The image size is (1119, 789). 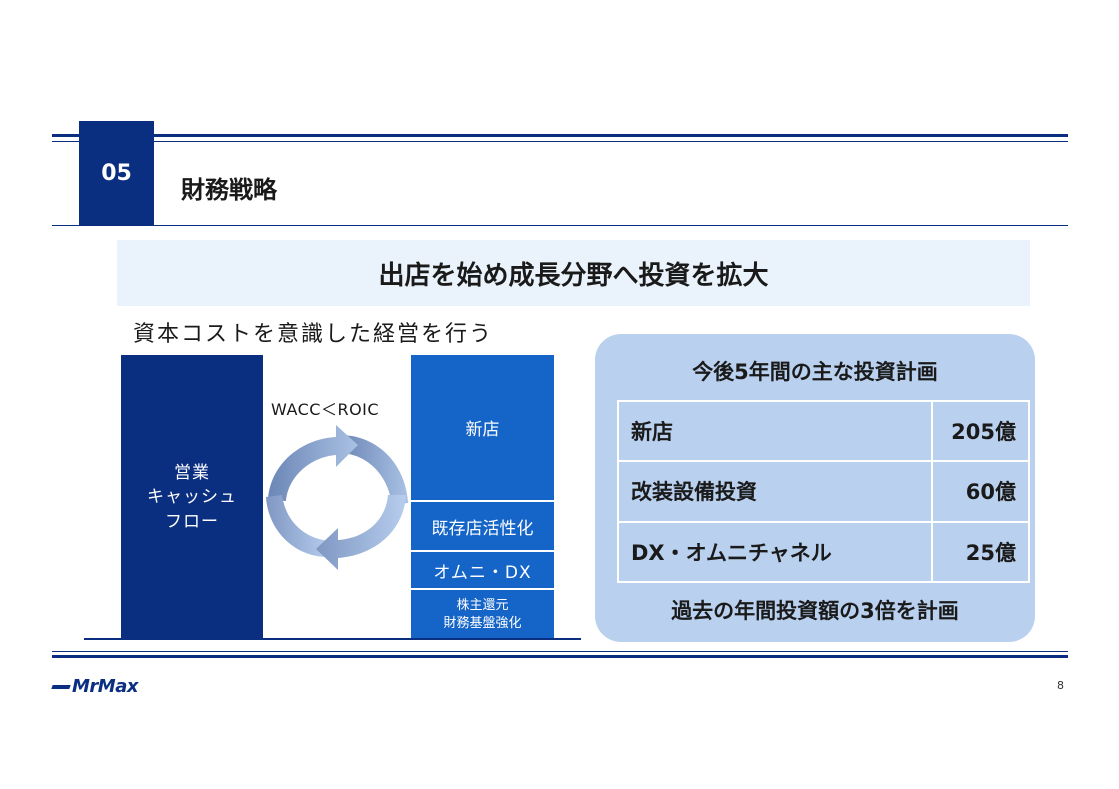 I want to click on arrow-top, so click(x=313, y=463).